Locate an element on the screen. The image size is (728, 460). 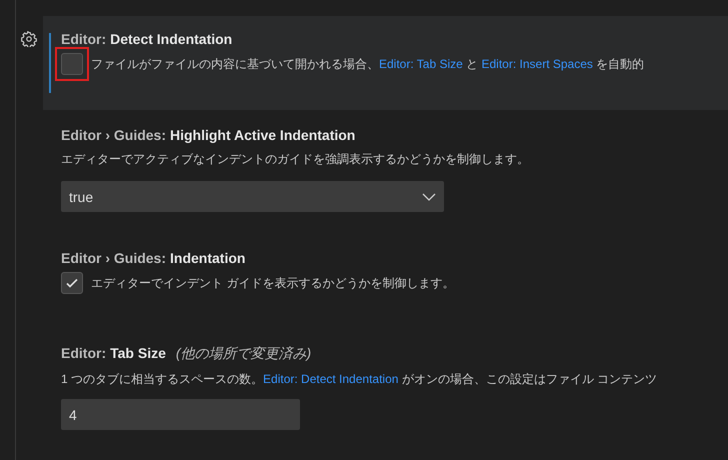
setting-link: Editor: Tab Size is located at coordinates (421, 64).